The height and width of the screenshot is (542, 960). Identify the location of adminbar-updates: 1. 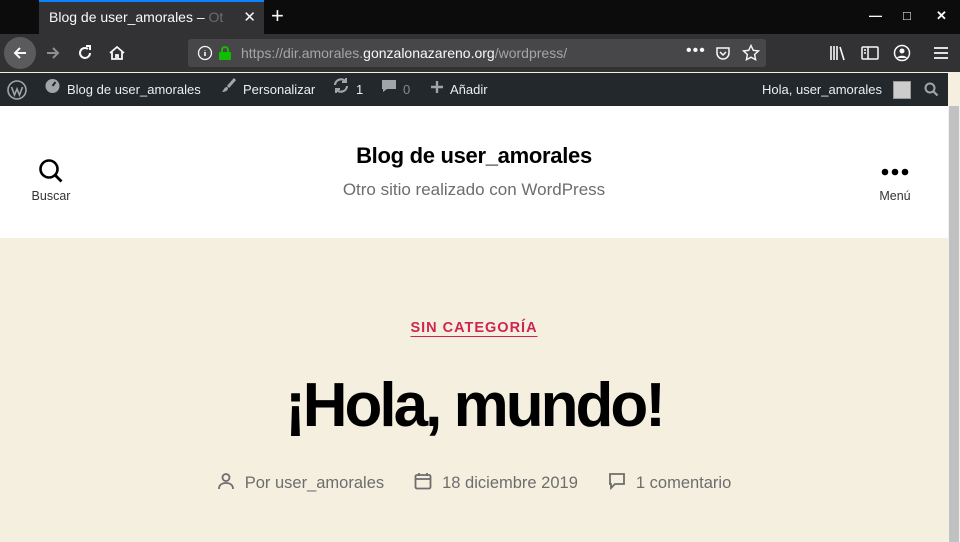
(347, 89).